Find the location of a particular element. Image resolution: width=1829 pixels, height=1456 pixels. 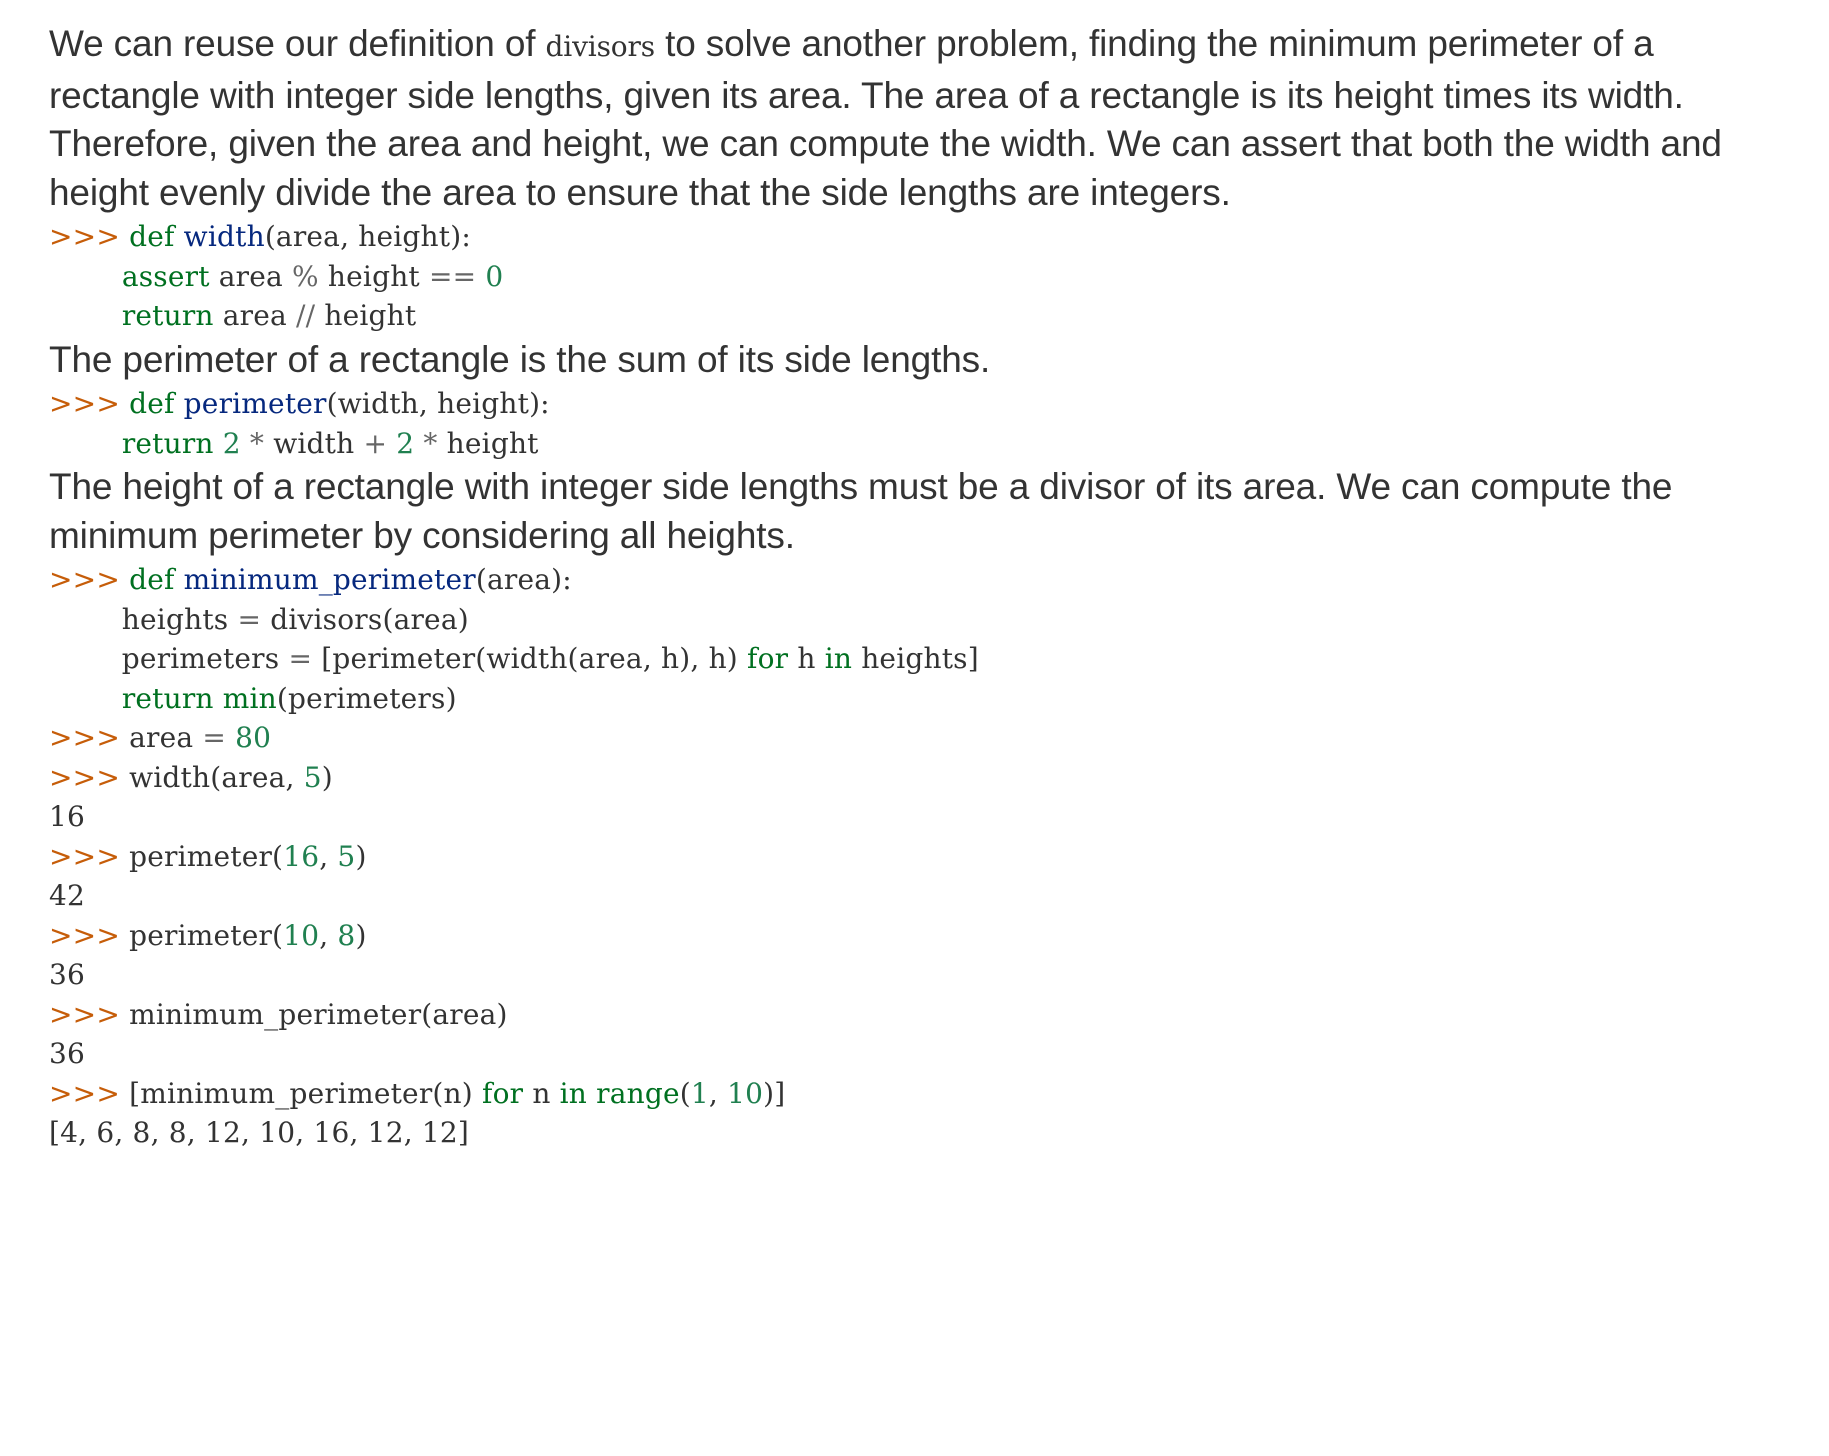

keyword-token: assert is located at coordinates (165, 276).